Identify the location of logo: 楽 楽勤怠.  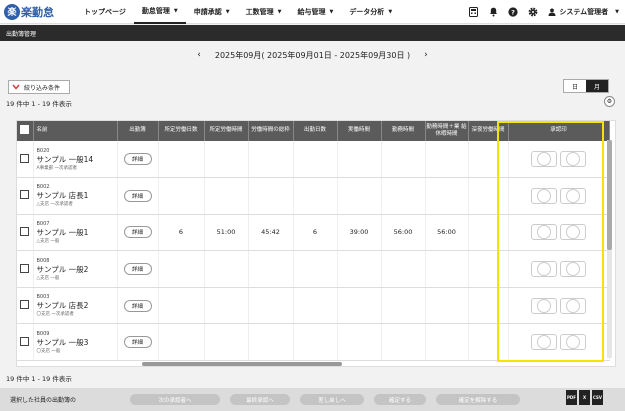
(36, 11).